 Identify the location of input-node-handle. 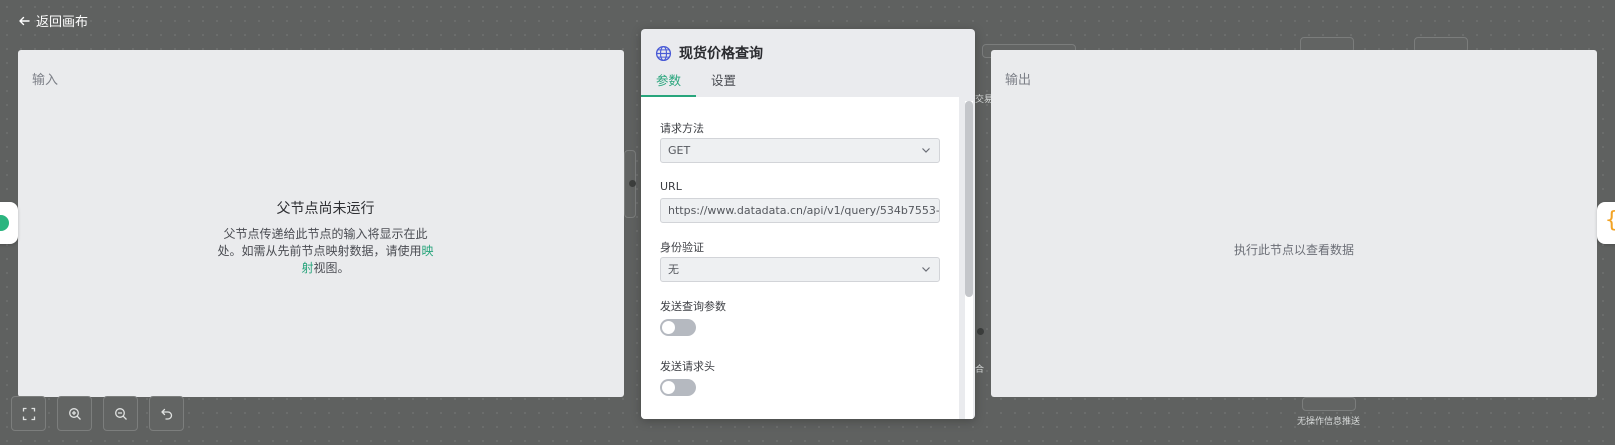
(9, 223).